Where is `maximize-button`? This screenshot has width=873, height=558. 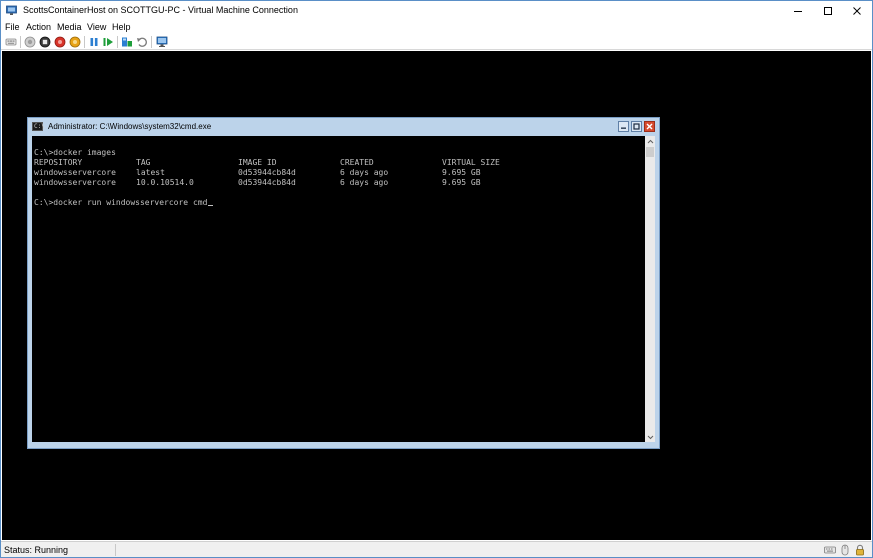
maximize-button is located at coordinates (828, 11).